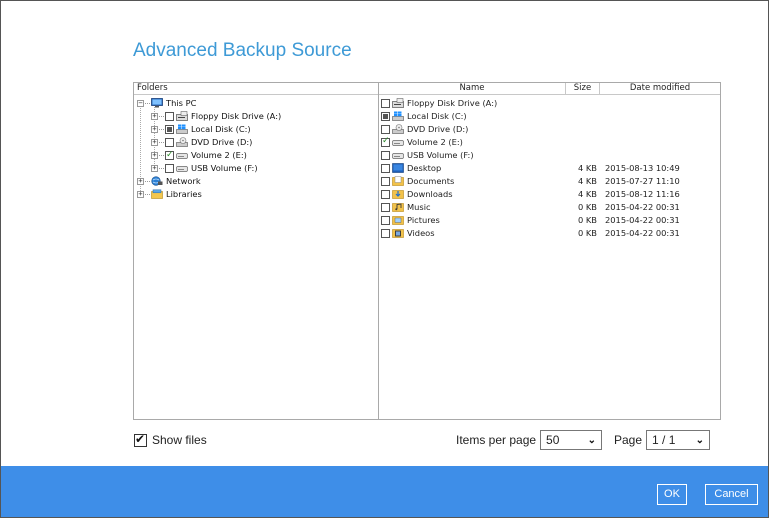 The width and height of the screenshot is (769, 518). I want to click on file-row: USB Volume (F:), so click(550, 155).